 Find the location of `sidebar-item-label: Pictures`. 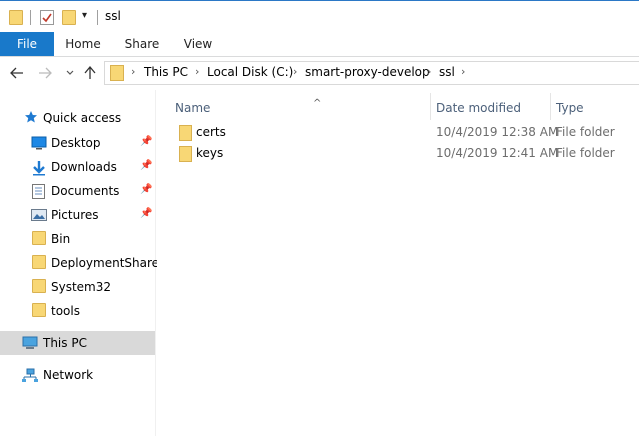

sidebar-item-label: Pictures is located at coordinates (75, 215).